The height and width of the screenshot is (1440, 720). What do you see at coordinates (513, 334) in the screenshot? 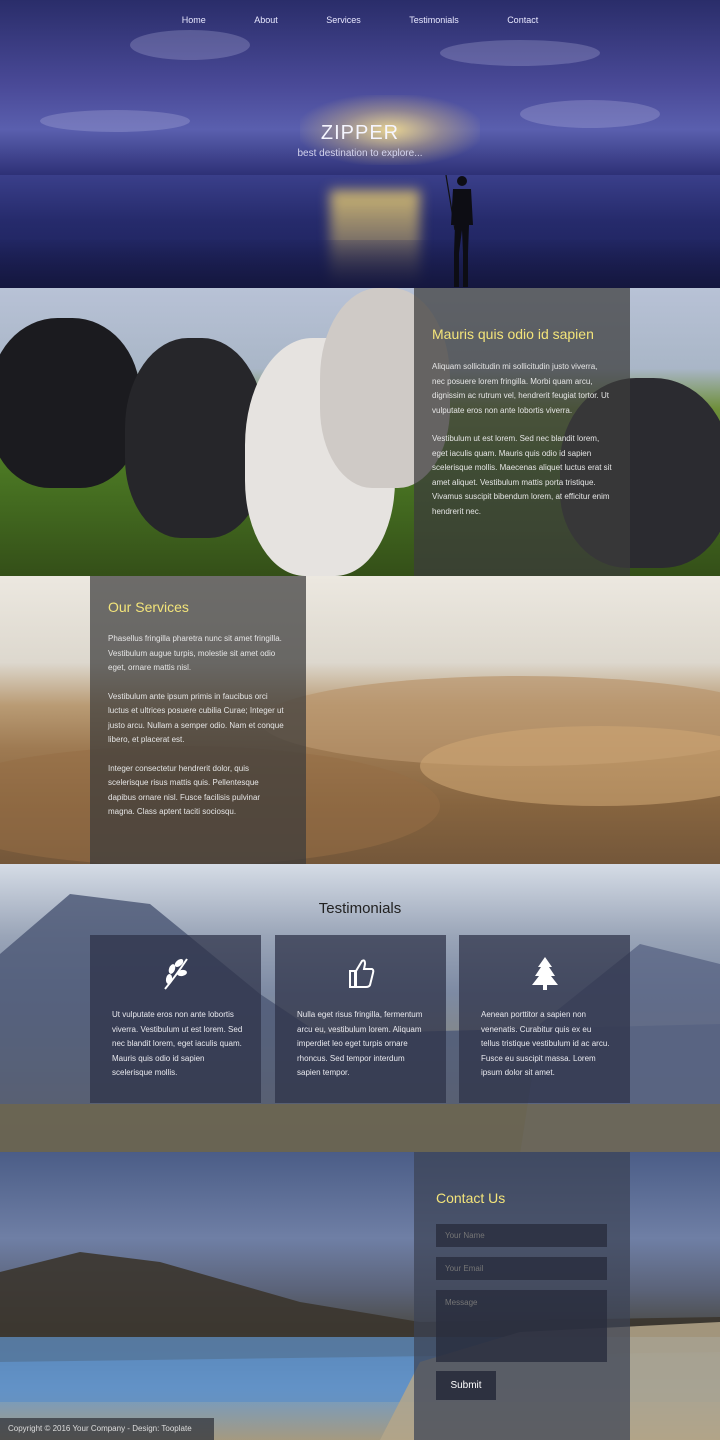
I see `about-title: Mauris quis odio id sapien` at bounding box center [513, 334].